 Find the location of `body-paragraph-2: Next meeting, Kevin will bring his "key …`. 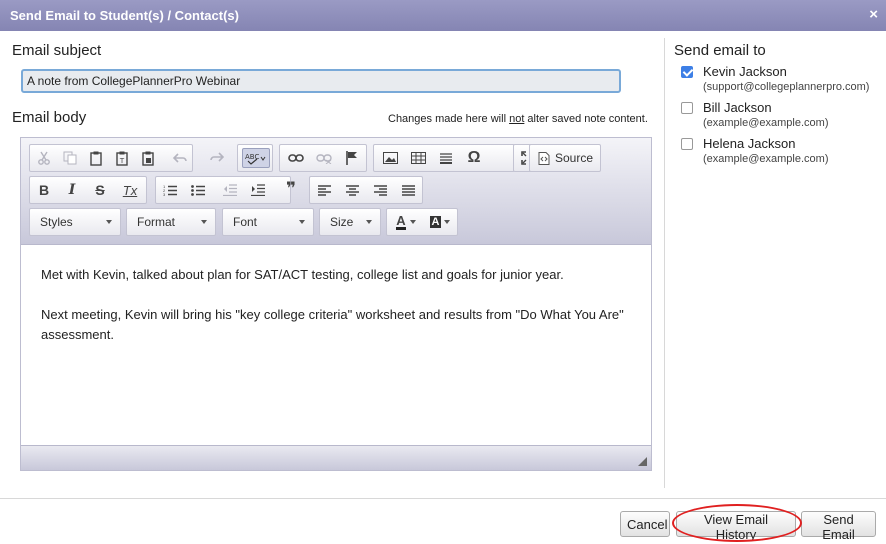

body-paragraph-2: Next meeting, Kevin will bring his "key … is located at coordinates (332, 324).